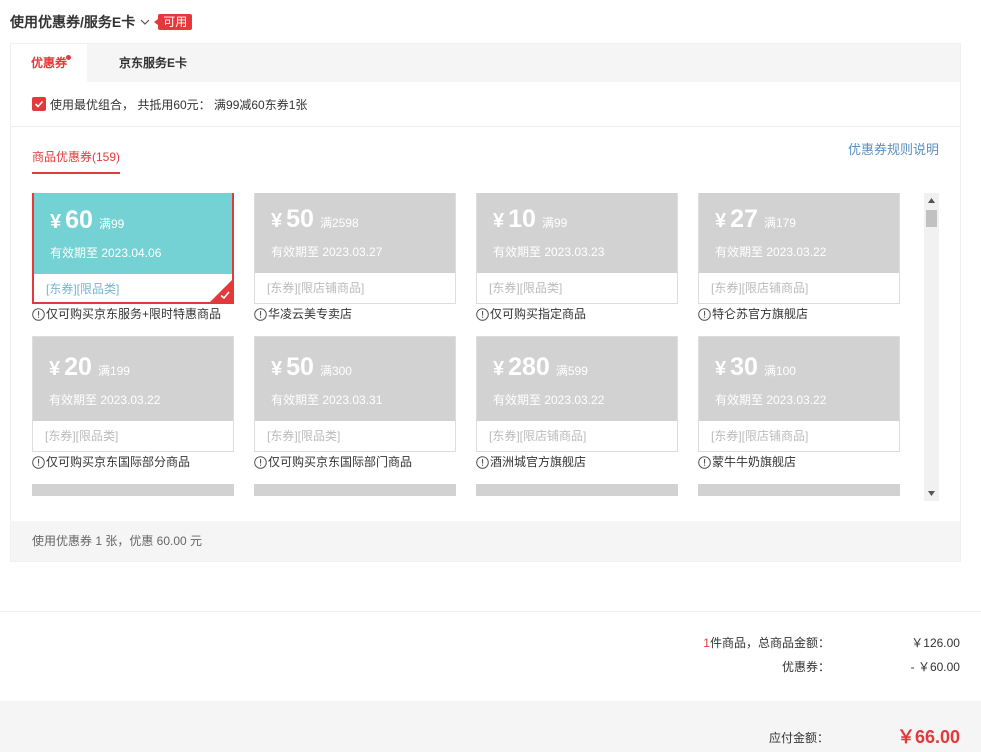 The height and width of the screenshot is (752, 981). What do you see at coordinates (931, 218) in the screenshot?
I see `scroll-thumb` at bounding box center [931, 218].